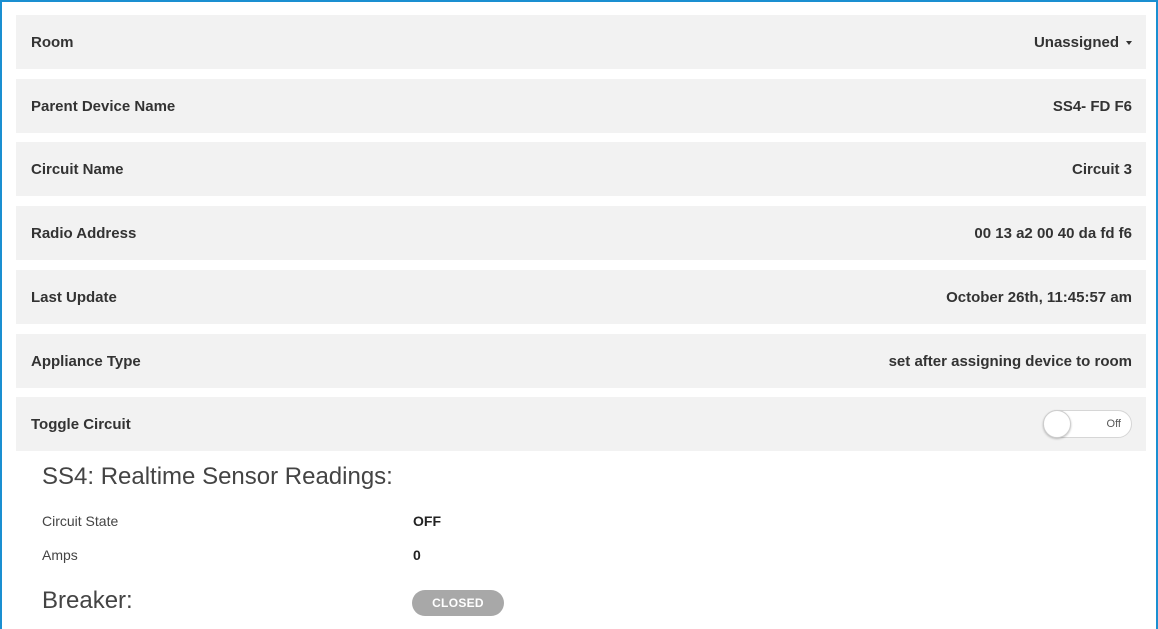  I want to click on toggle-circuit-label: Toggle Circuit, so click(81, 424).